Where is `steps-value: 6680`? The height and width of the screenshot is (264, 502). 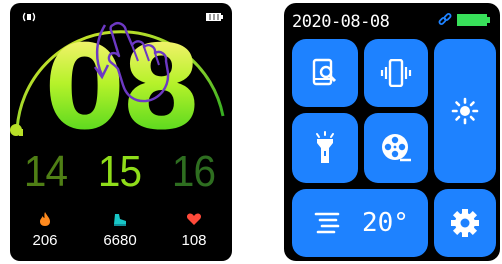
steps-value: 6680 is located at coordinates (120, 240).